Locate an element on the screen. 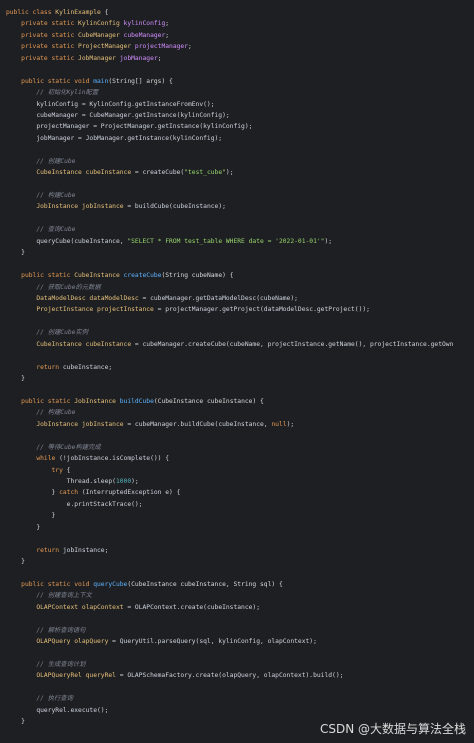 This screenshot has height=743, width=474. code-token: OLAPQueryRel queryRel is located at coordinates (63, 676).